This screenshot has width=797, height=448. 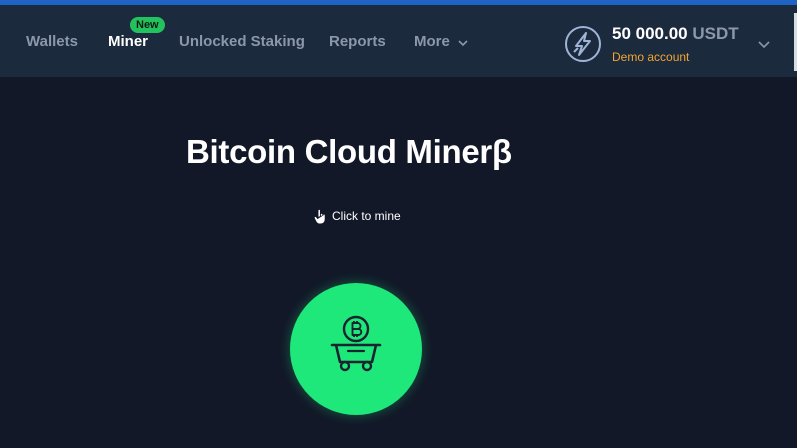 What do you see at coordinates (349, 151) in the screenshot?
I see `page-title: Bitcoin Cloud Minerβ` at bounding box center [349, 151].